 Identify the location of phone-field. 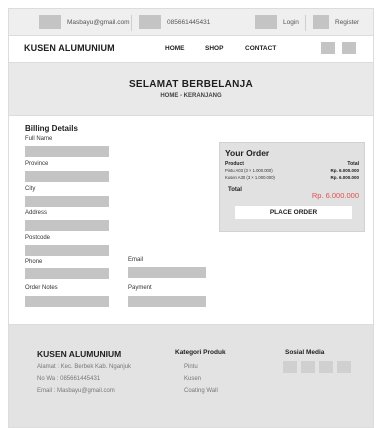
(67, 273).